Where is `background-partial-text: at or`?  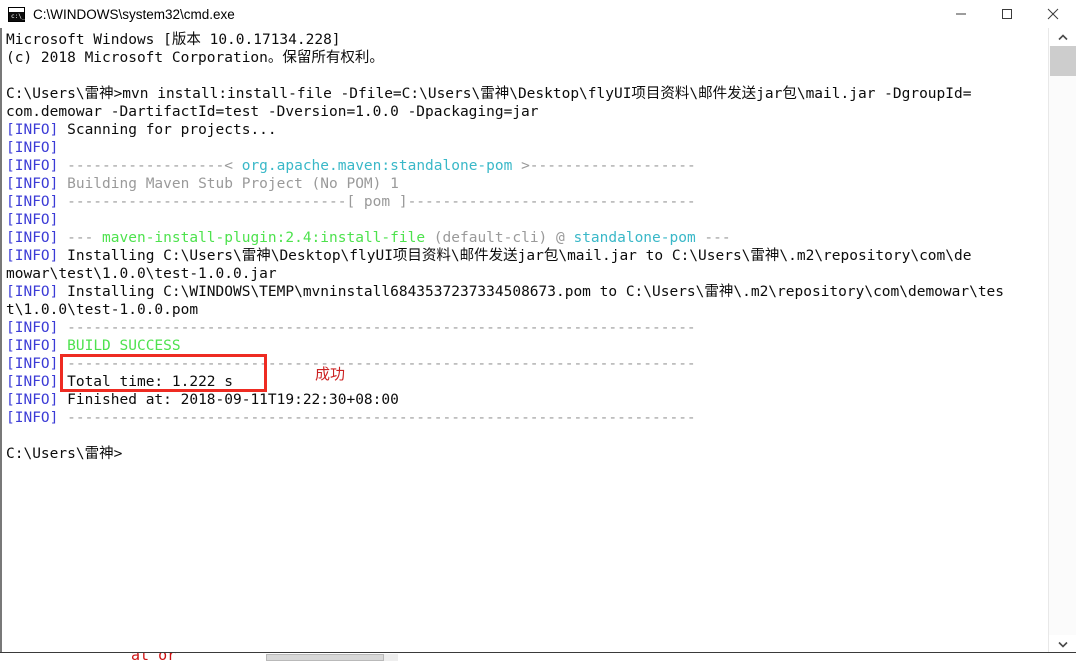
background-partial-text: at or is located at coordinates (153, 657).